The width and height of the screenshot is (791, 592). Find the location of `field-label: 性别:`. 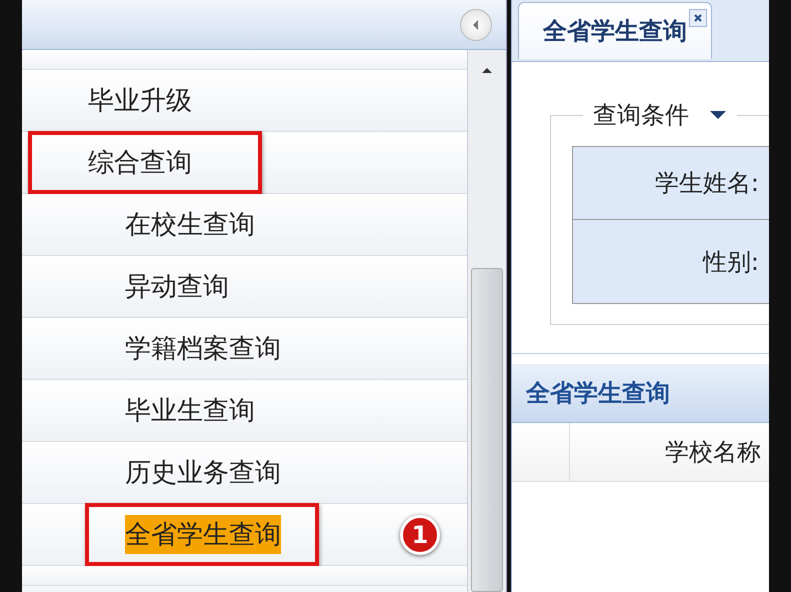

field-label: 性别: is located at coordinates (730, 262).